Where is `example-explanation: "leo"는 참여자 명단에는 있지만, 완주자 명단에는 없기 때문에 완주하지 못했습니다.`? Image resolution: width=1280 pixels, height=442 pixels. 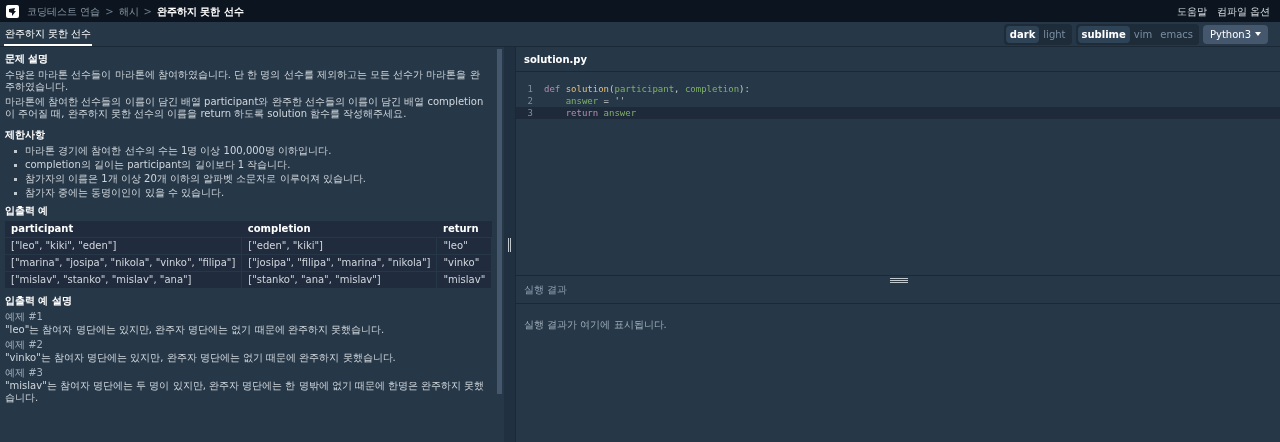
example-explanation: "leo"는 참여자 명단에는 있지만, 완주자 명단에는 없기 때문에 완주하지 못했습니다. is located at coordinates (195, 330).